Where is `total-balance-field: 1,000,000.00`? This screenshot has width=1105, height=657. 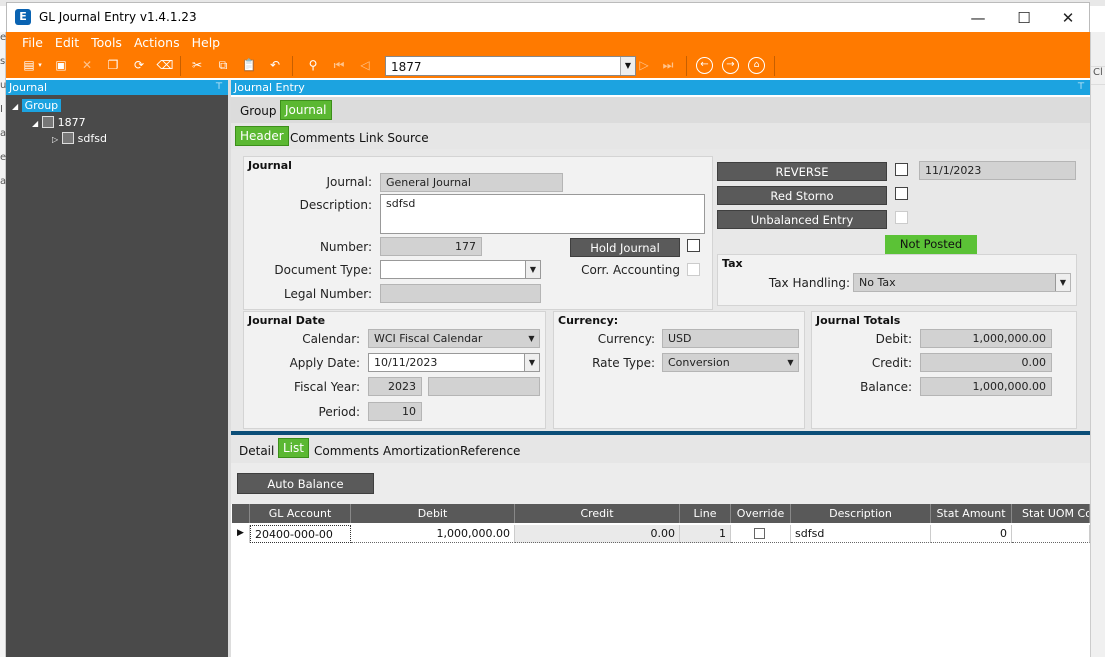
total-balance-field: 1,000,000.00 is located at coordinates (986, 386).